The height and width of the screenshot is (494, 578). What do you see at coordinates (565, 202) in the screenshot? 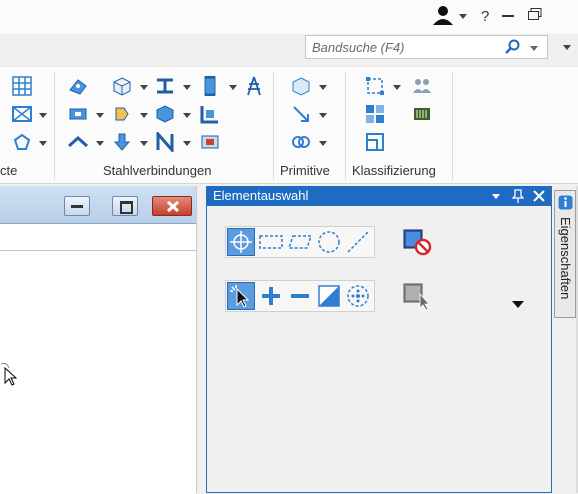
I see `properties-icon` at bounding box center [565, 202].